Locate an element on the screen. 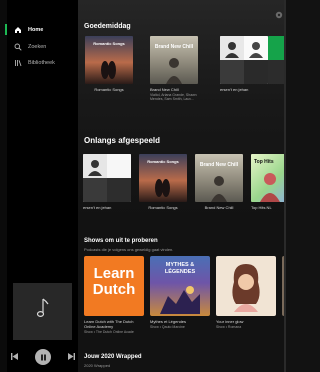  pause-button is located at coordinates (43, 357).